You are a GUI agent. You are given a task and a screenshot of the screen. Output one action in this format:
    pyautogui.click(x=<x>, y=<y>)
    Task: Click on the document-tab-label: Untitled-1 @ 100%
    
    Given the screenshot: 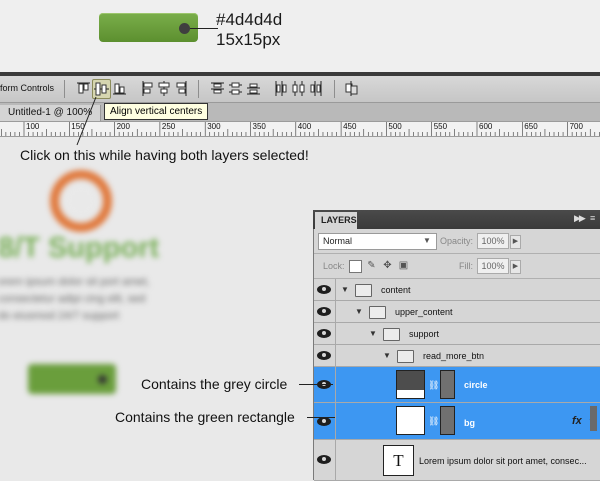 What is the action you would take?
    pyautogui.click(x=50, y=112)
    